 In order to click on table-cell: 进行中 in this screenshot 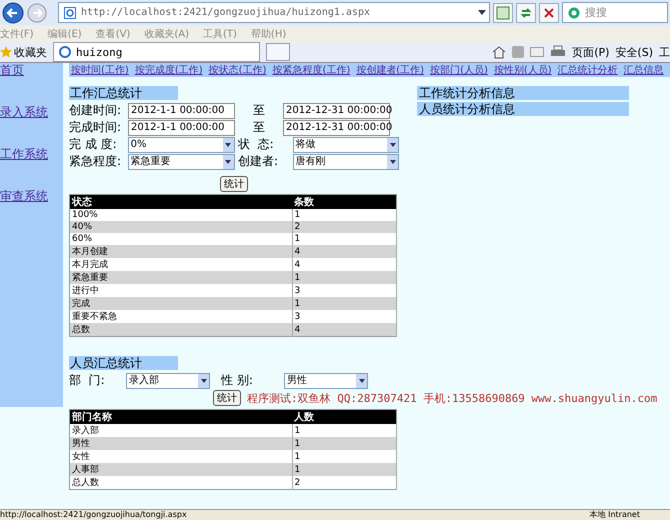, I will do `click(181, 290)`.